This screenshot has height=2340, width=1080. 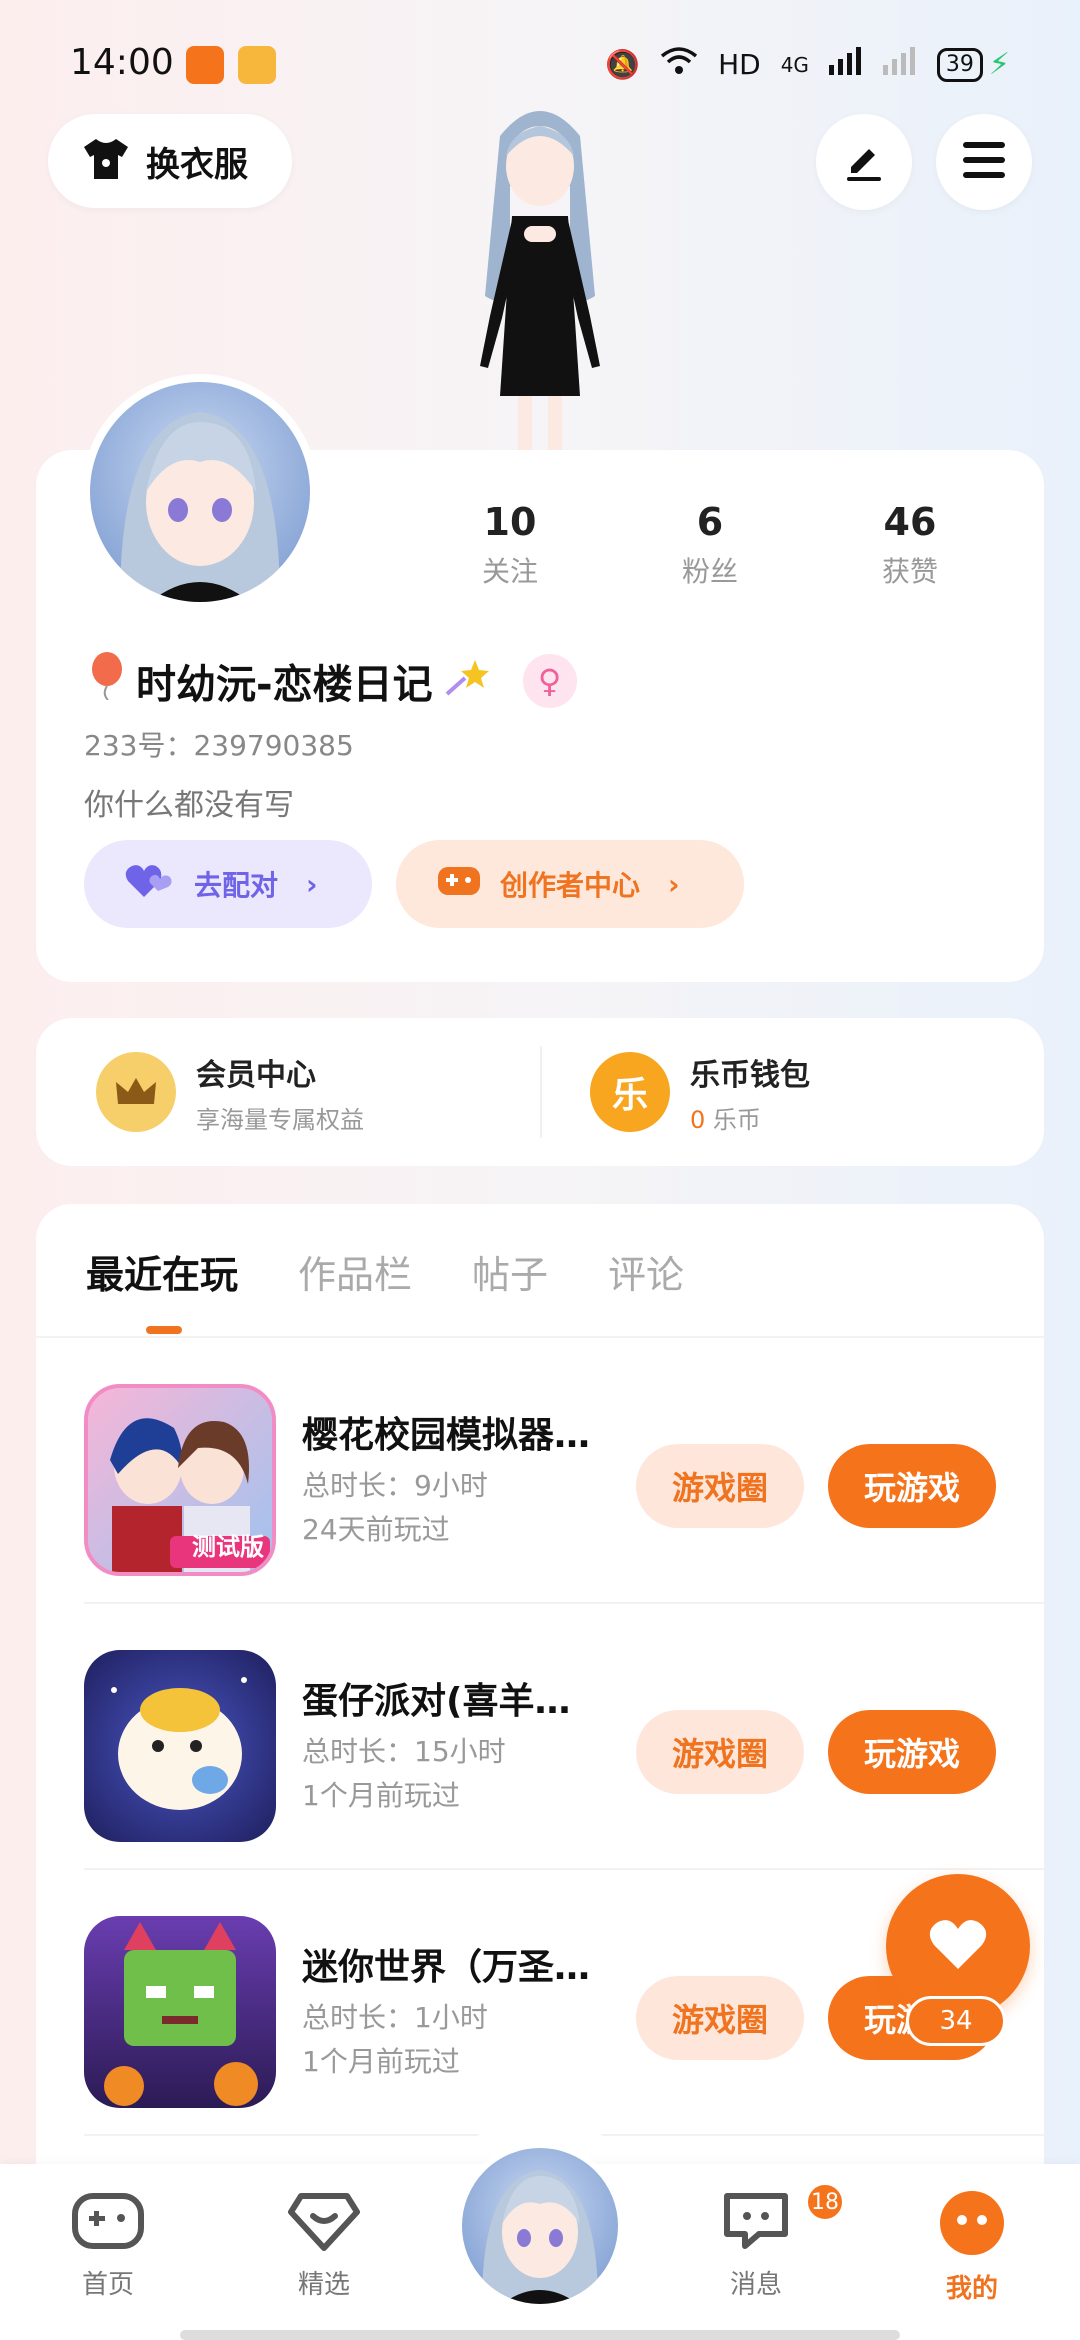 What do you see at coordinates (219, 744) in the screenshot?
I see `user-id: 233号：239790385` at bounding box center [219, 744].